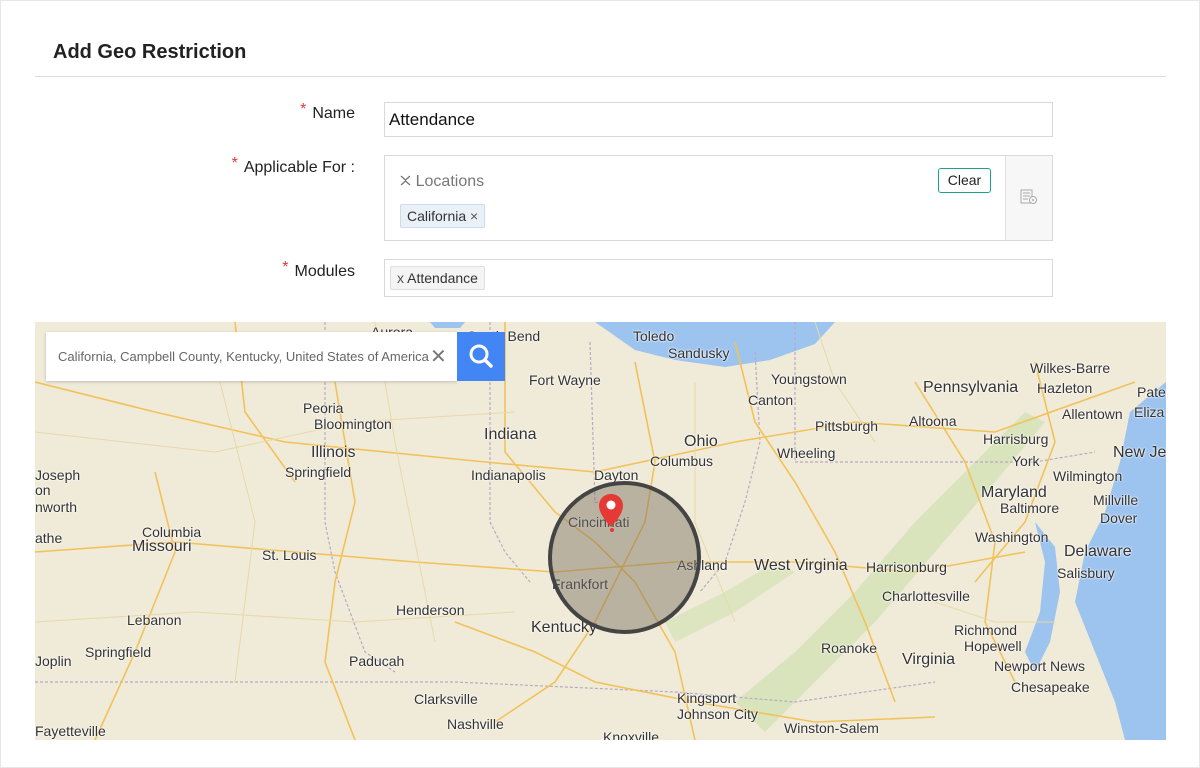  Describe the element at coordinates (849, 648) in the screenshot. I see `map-place-label: Roanoke` at that location.